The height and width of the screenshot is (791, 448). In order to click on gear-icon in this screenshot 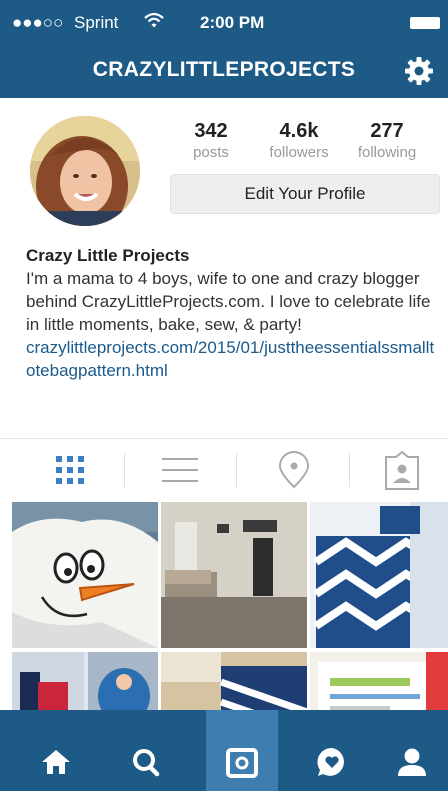, I will do `click(419, 71)`.